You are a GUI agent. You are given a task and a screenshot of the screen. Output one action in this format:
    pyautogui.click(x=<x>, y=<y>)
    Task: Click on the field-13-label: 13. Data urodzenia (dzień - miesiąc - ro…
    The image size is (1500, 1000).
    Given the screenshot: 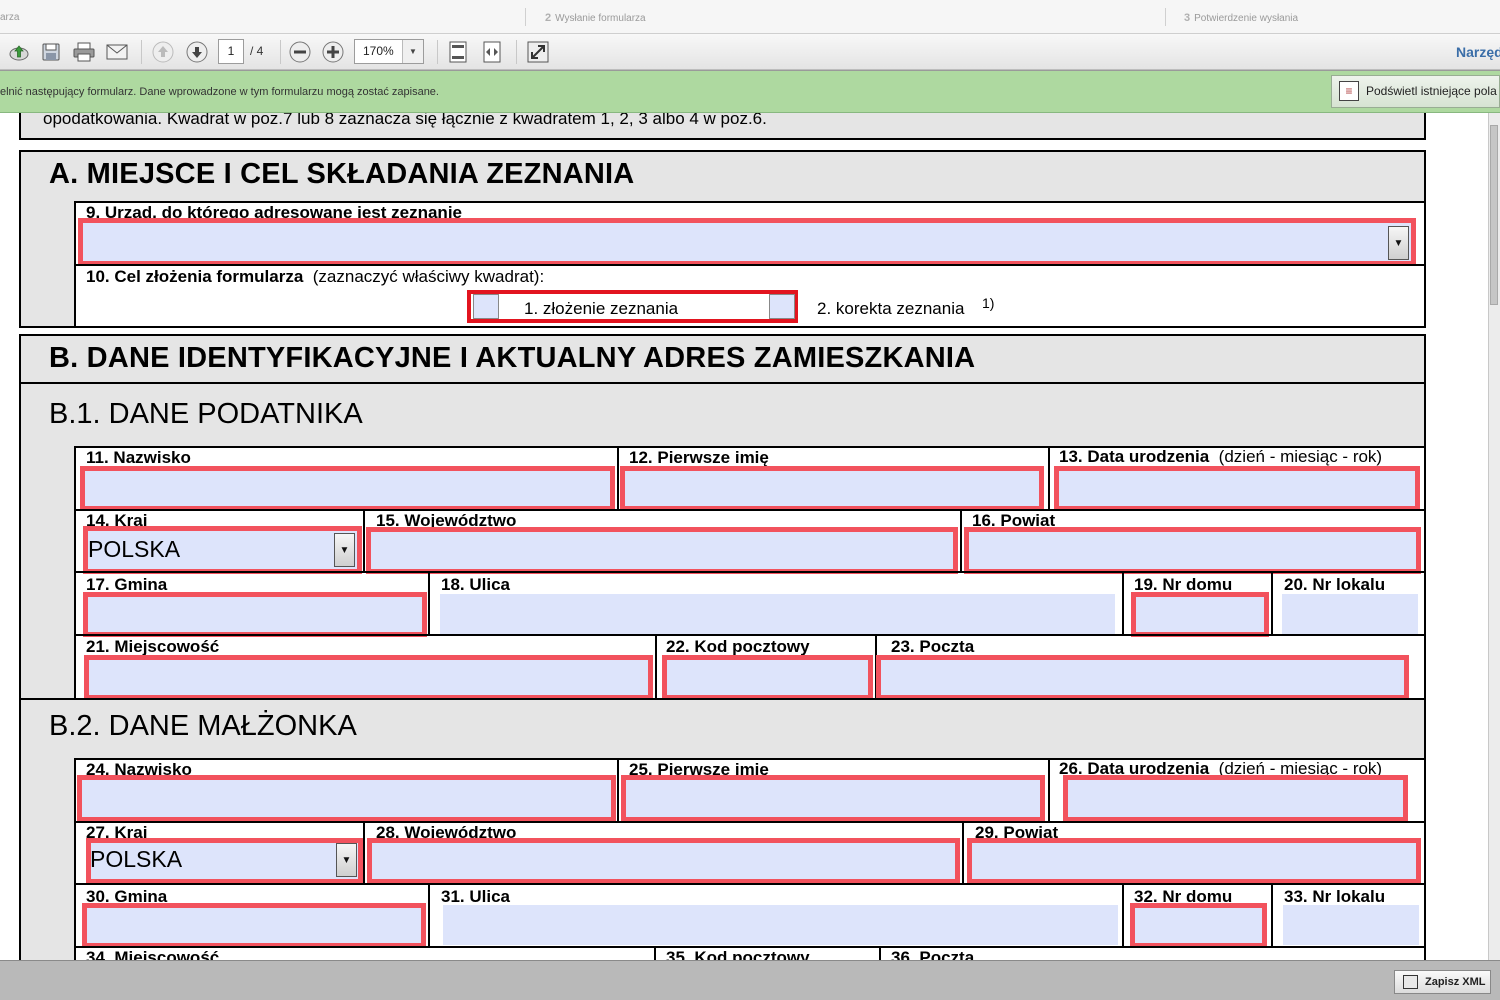 What is the action you would take?
    pyautogui.click(x=1220, y=457)
    